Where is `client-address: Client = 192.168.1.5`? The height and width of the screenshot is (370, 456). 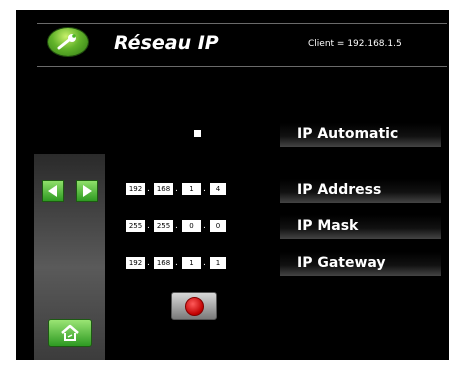 client-address: Client = 192.168.1.5 is located at coordinates (355, 44).